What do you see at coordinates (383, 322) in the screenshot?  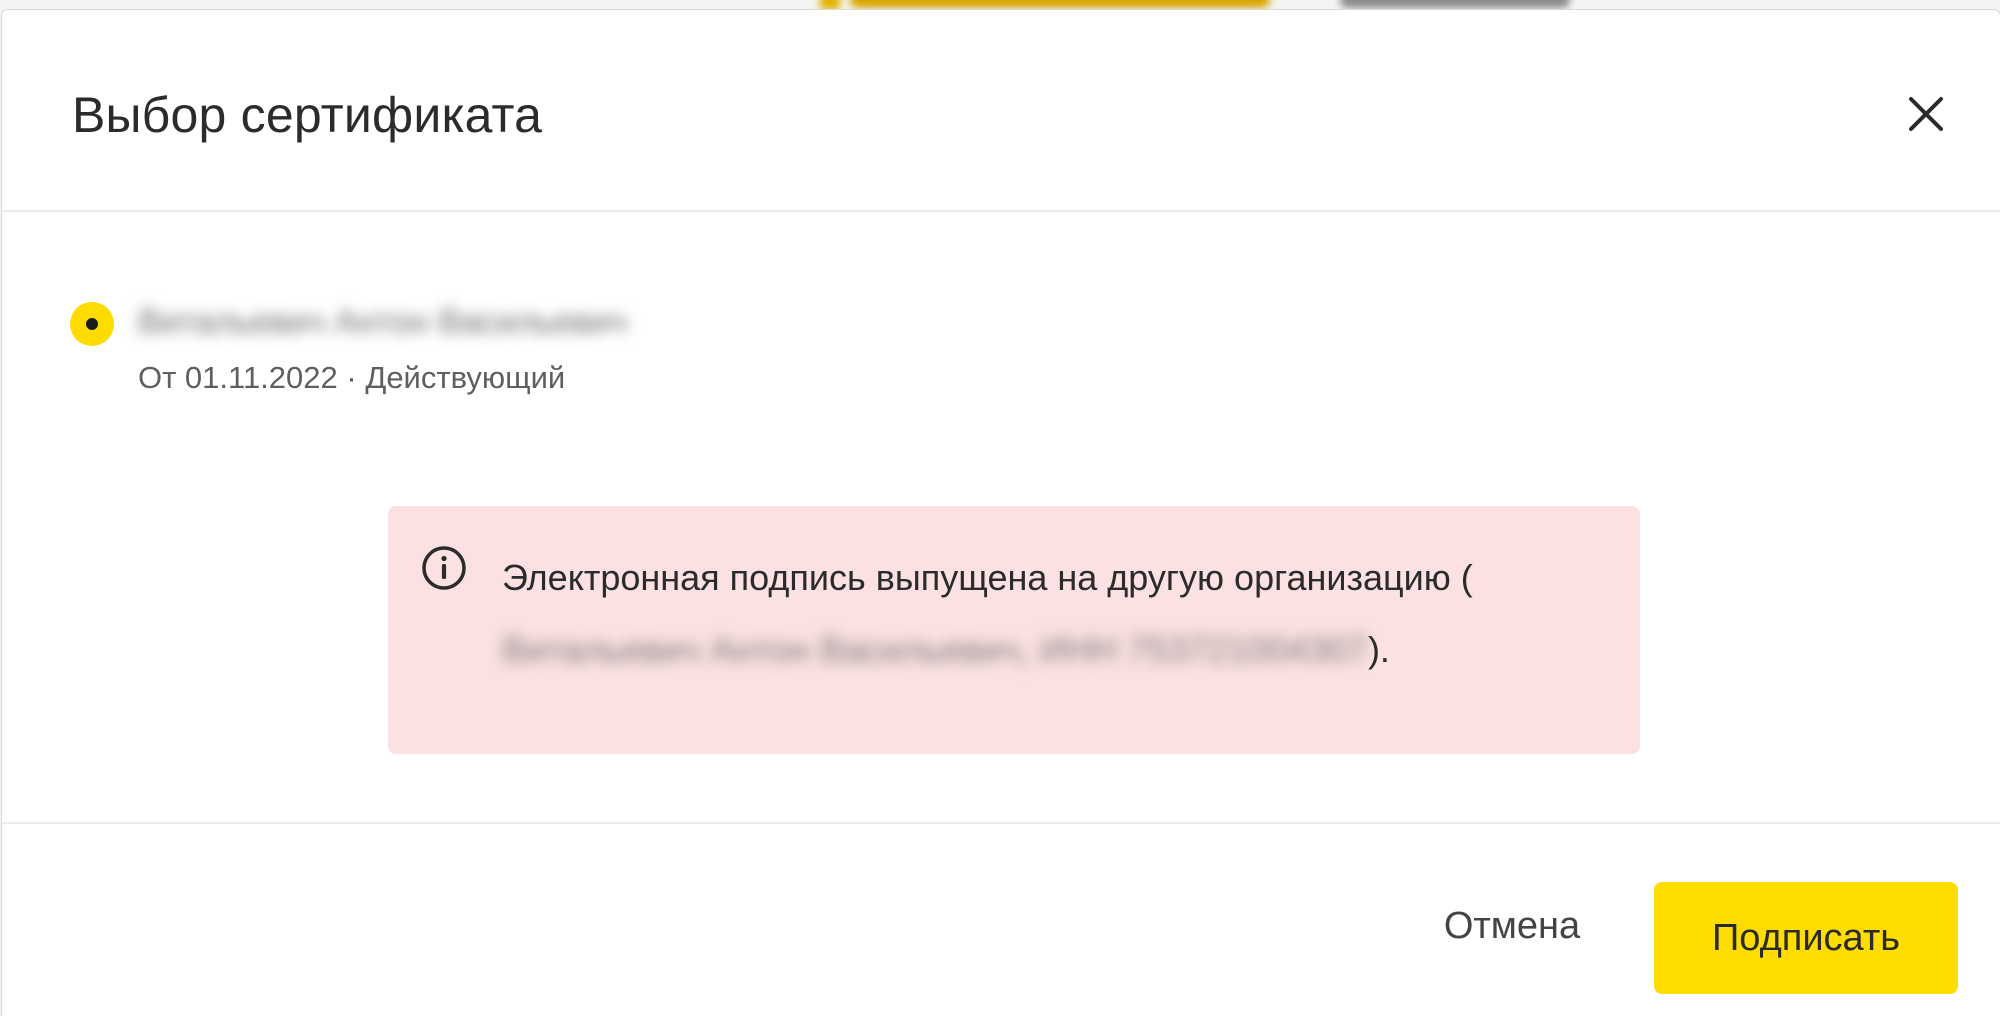 I see `certificate-owner-name: Витальевич Антон Васильевич` at bounding box center [383, 322].